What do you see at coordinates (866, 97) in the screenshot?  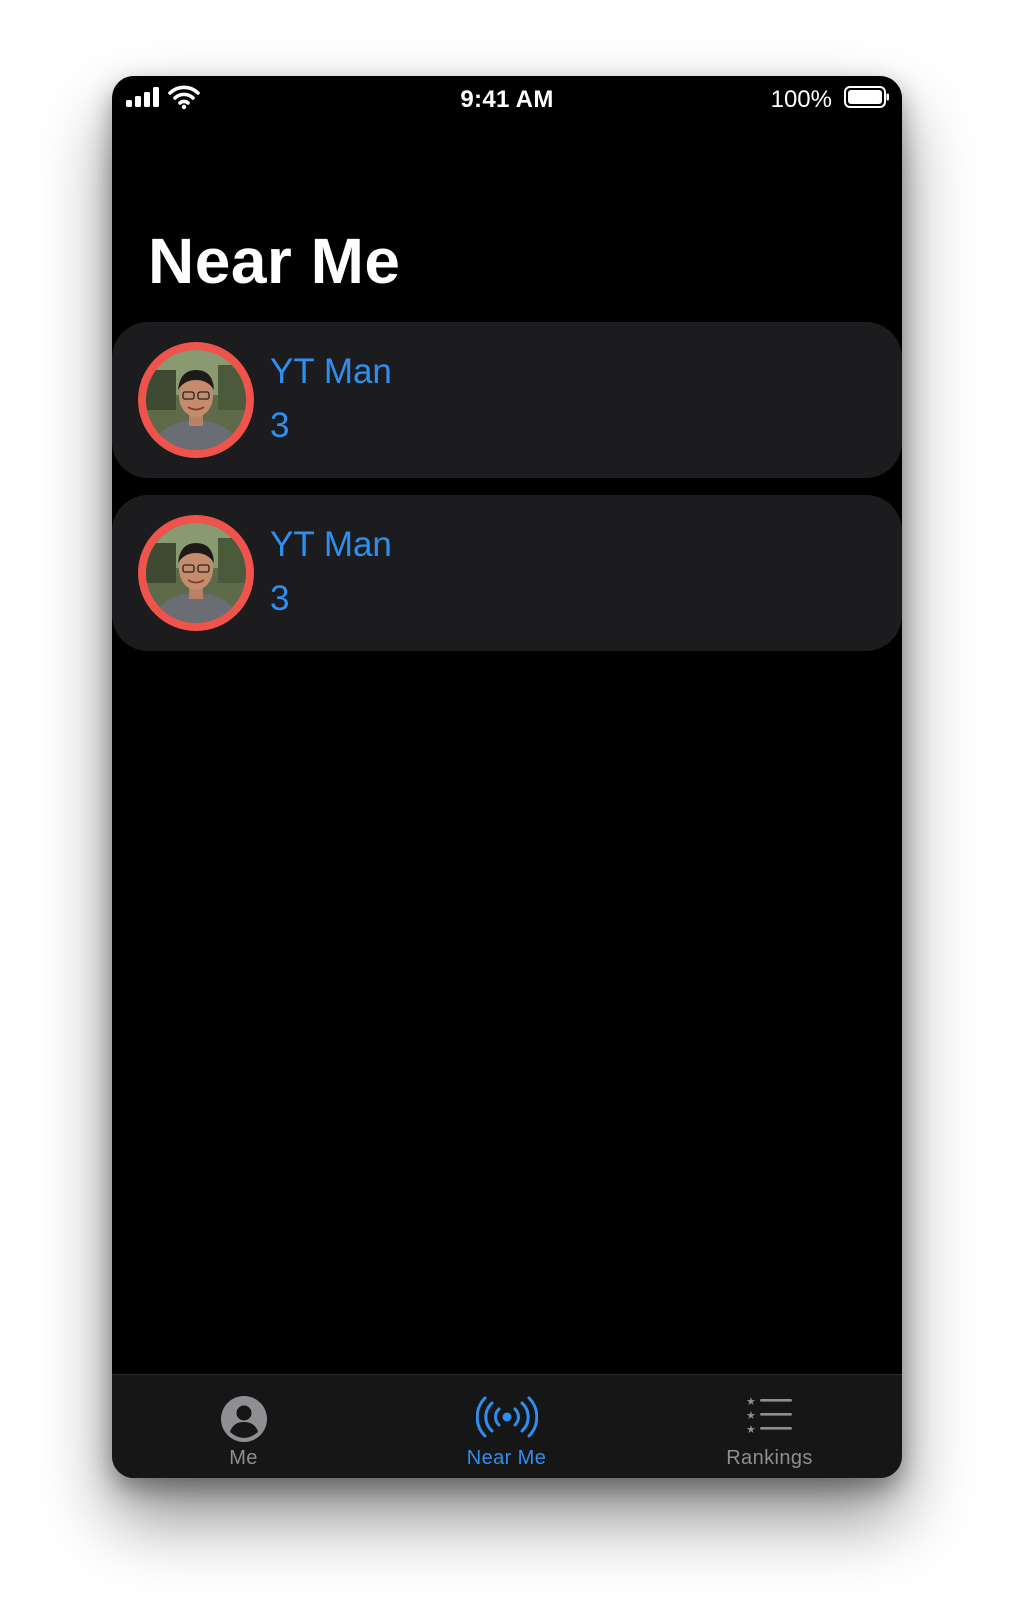 I see `battery-icon` at bounding box center [866, 97].